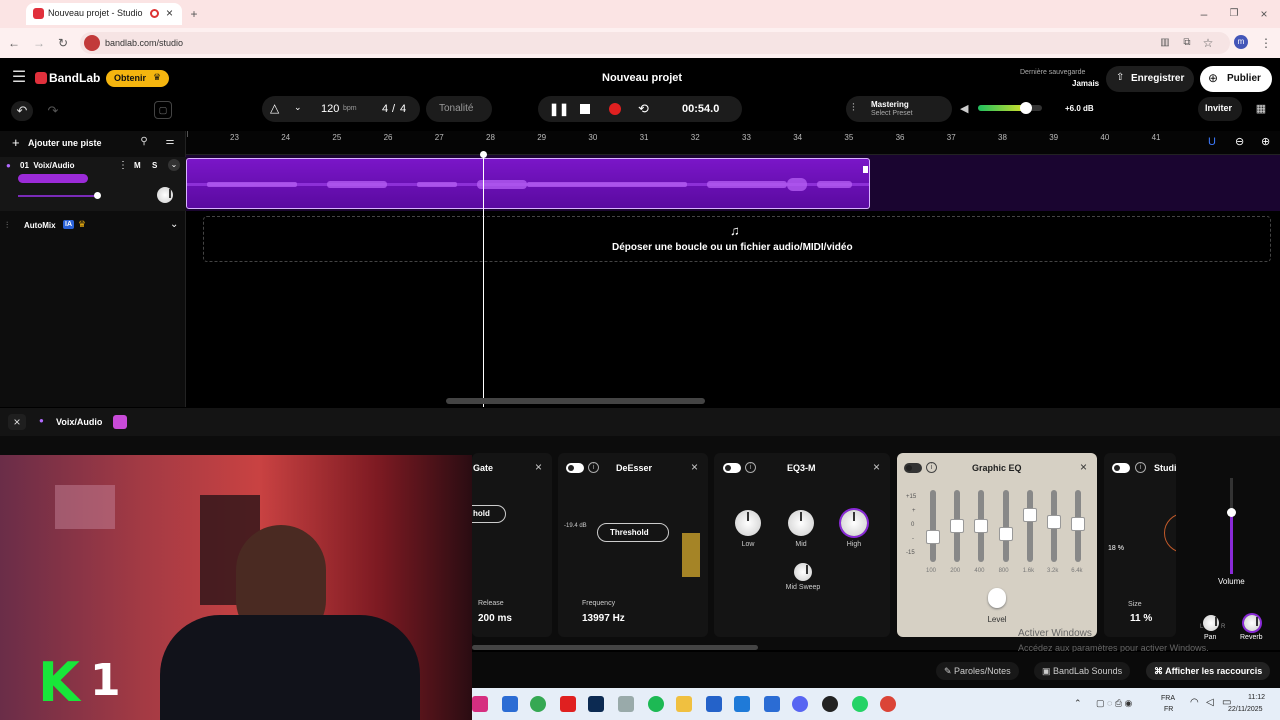  What do you see at coordinates (1211, 623) in the screenshot?
I see `pan-knob` at bounding box center [1211, 623].